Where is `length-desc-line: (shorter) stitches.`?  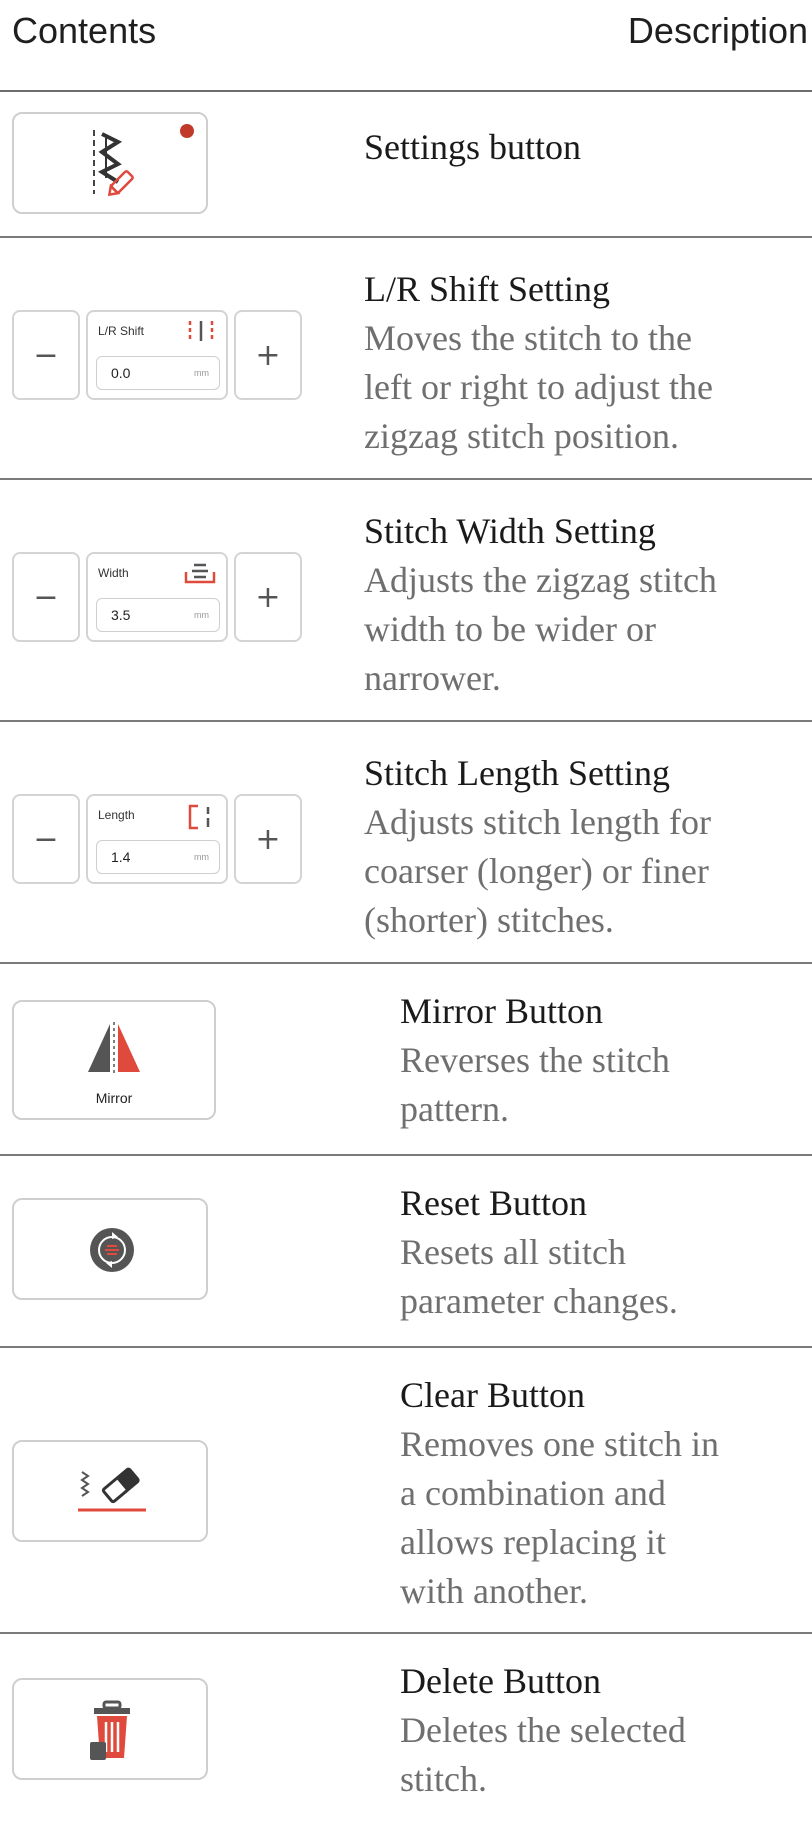
length-desc-line: (shorter) stitches. is located at coordinates (489, 920).